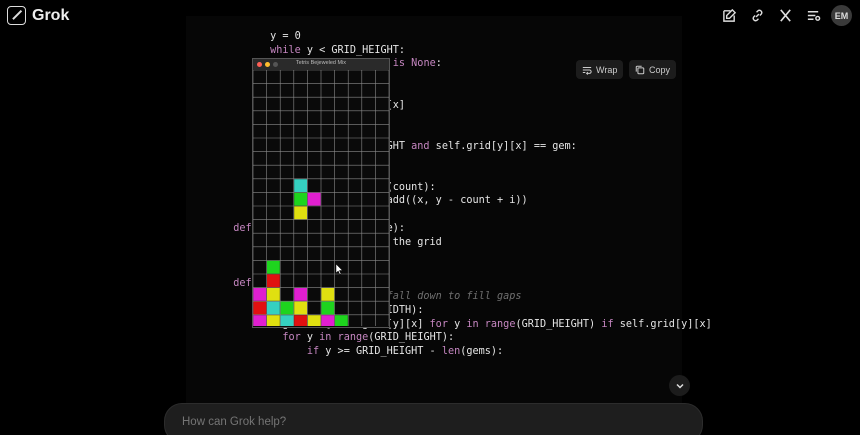 The height and width of the screenshot is (435, 860). Describe the element at coordinates (368, 338) in the screenshot. I see `code-line: for y in range(GRID_HEIGHT):` at that location.